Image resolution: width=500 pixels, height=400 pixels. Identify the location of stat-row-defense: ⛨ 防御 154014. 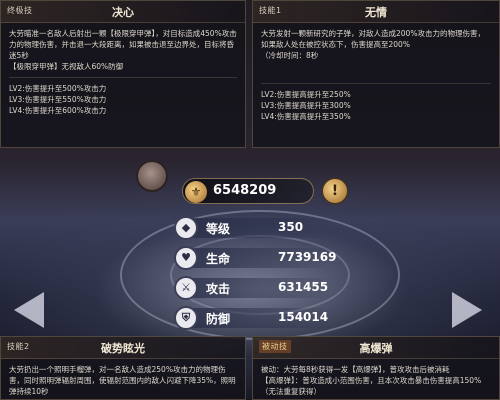
(252, 318).